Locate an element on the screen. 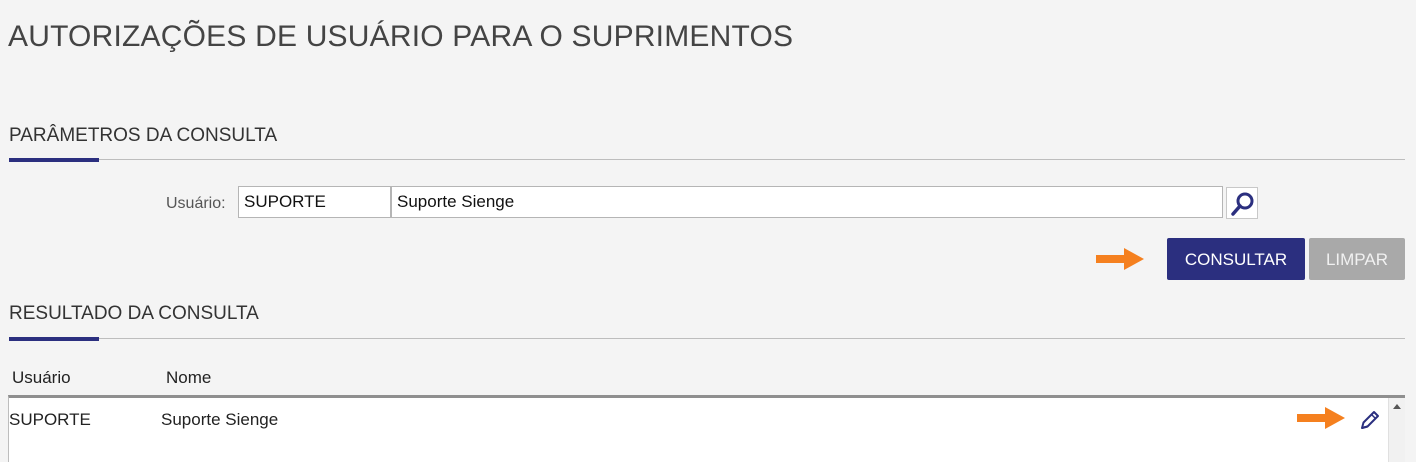  results-heading: RESULTADO DA CONSULTA is located at coordinates (134, 313).